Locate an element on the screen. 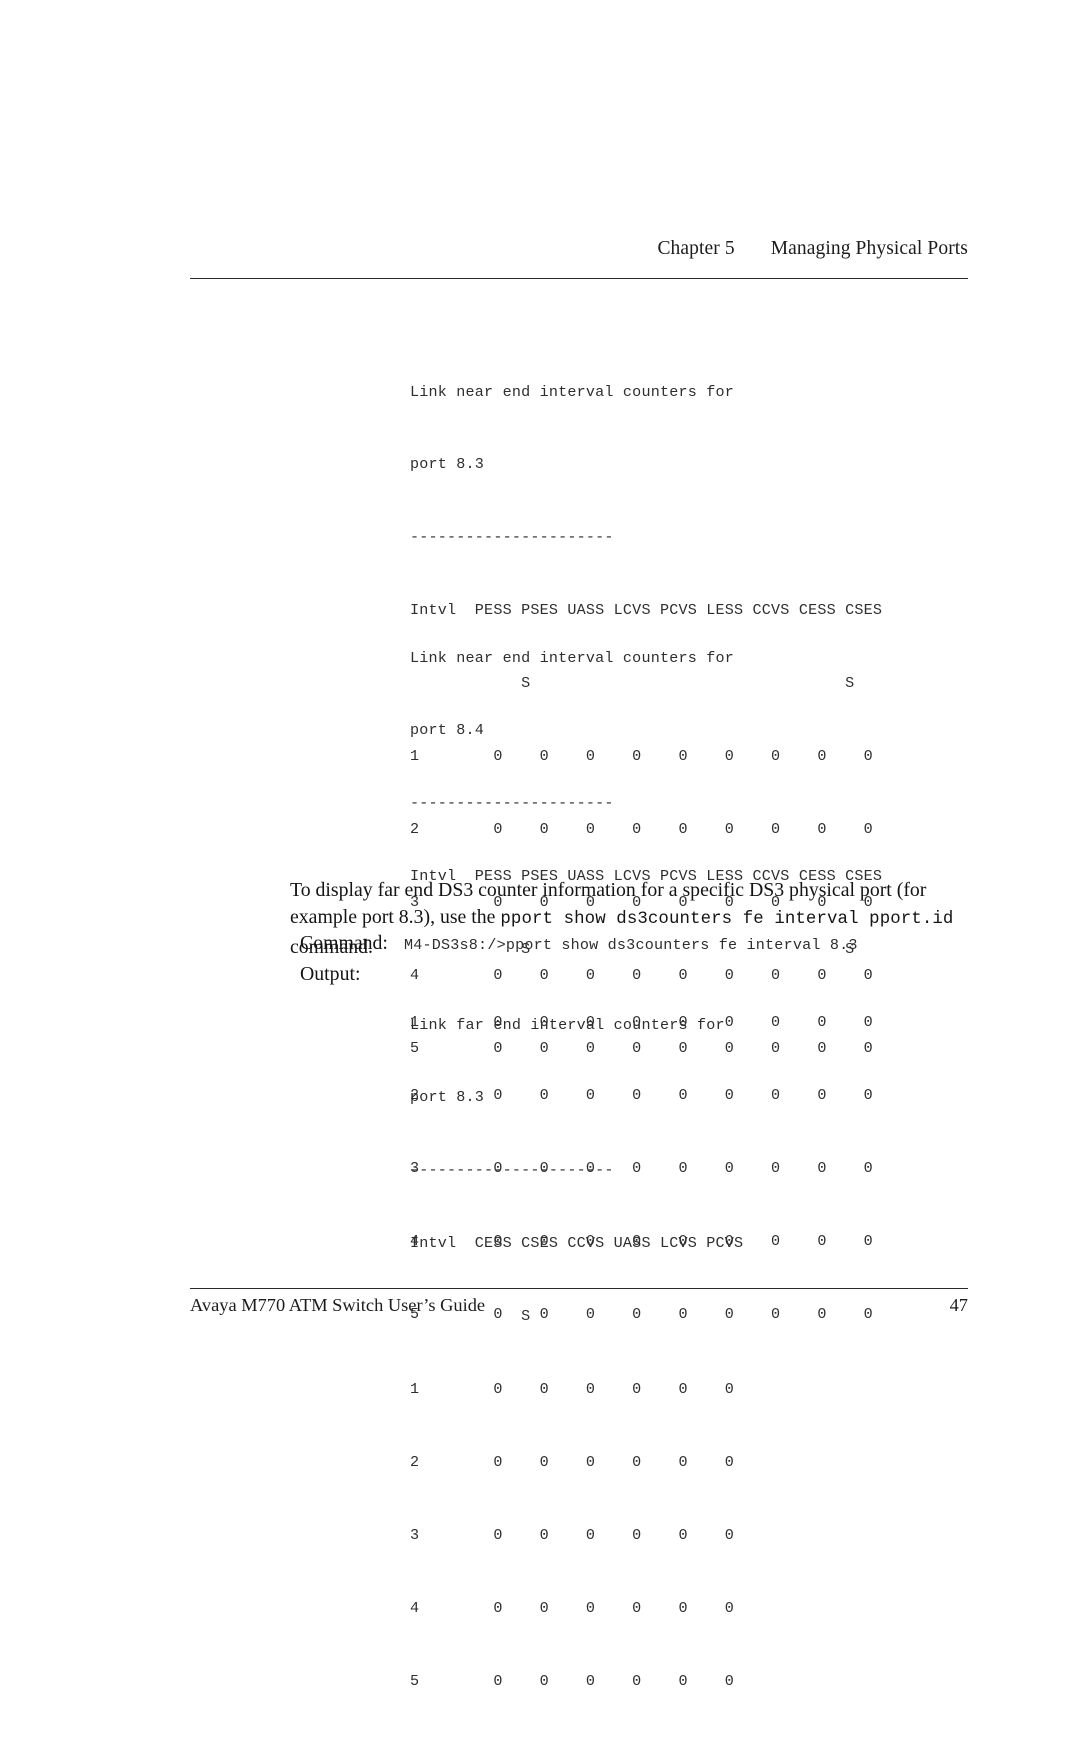 The height and width of the screenshot is (1742, 1080). output-label: Output: is located at coordinates (330, 974).